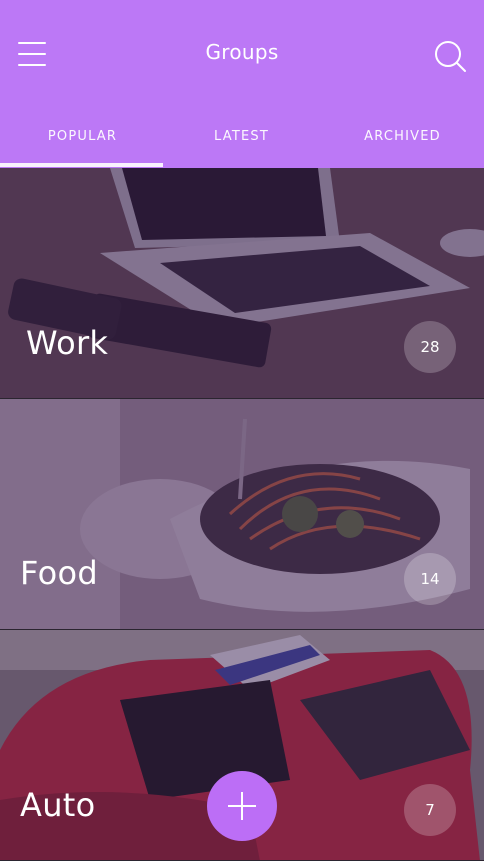  I want to click on plus-icon, so click(242, 806).